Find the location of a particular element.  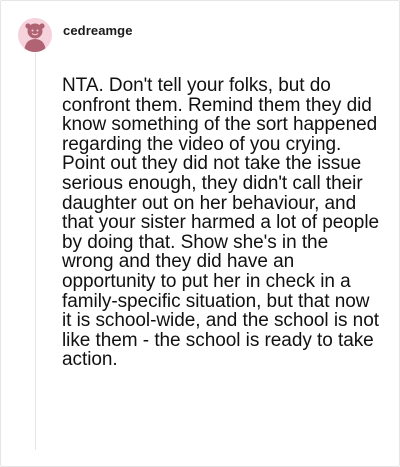

thread-line is located at coordinates (35, 251).